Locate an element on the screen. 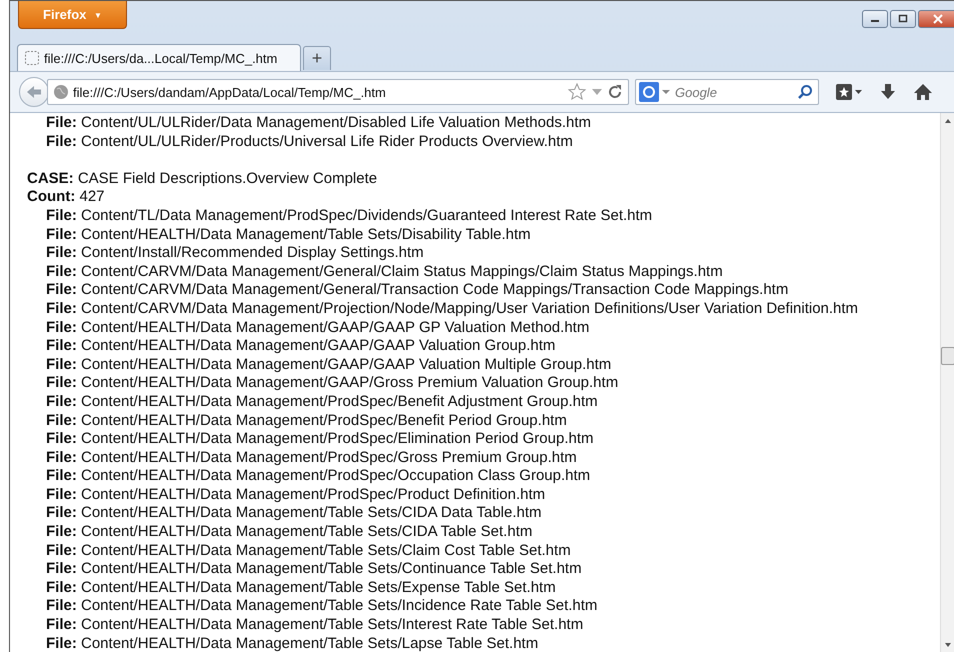 This screenshot has width=954, height=652. list-line: File: Content/HEALTH/Data Management/ProdSpec/Product Definition.htm is located at coordinates (296, 495).